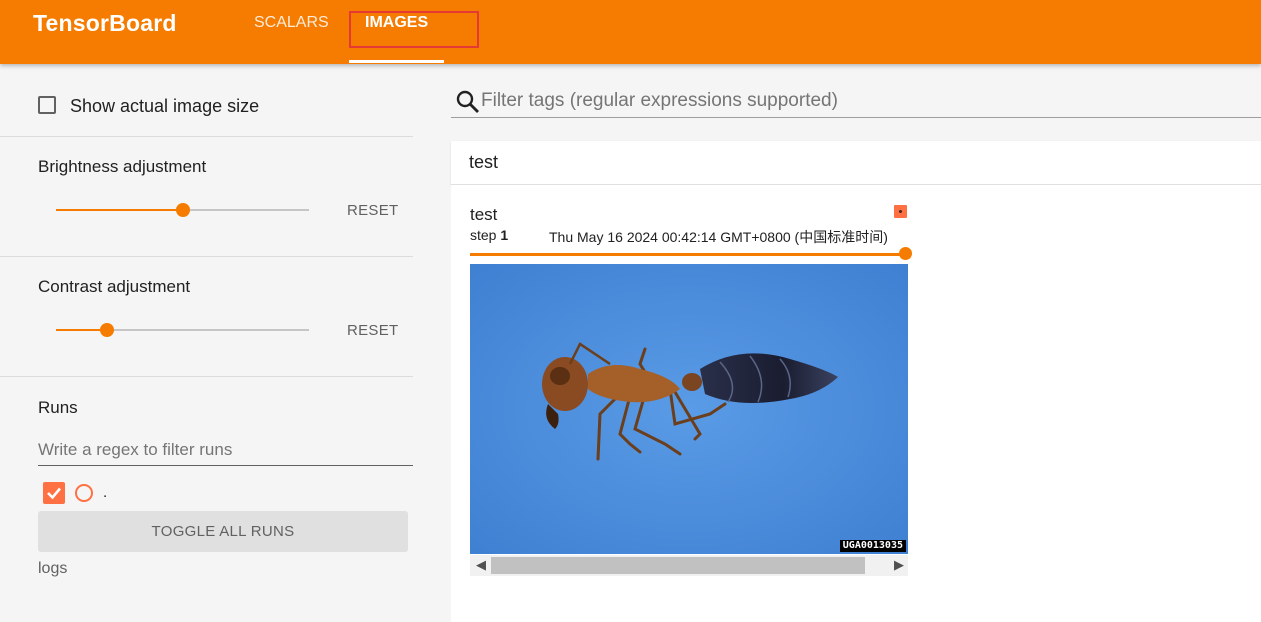 The width and height of the screenshot is (1261, 622). I want to click on tag-group-title: test, so click(484, 162).